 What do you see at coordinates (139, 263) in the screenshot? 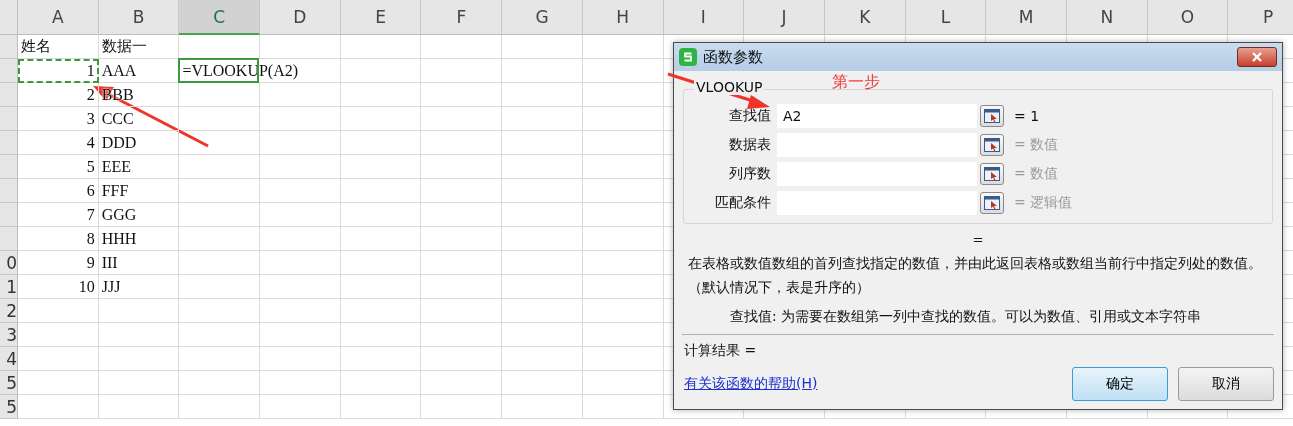
I see `sheet-cell: III` at bounding box center [139, 263].